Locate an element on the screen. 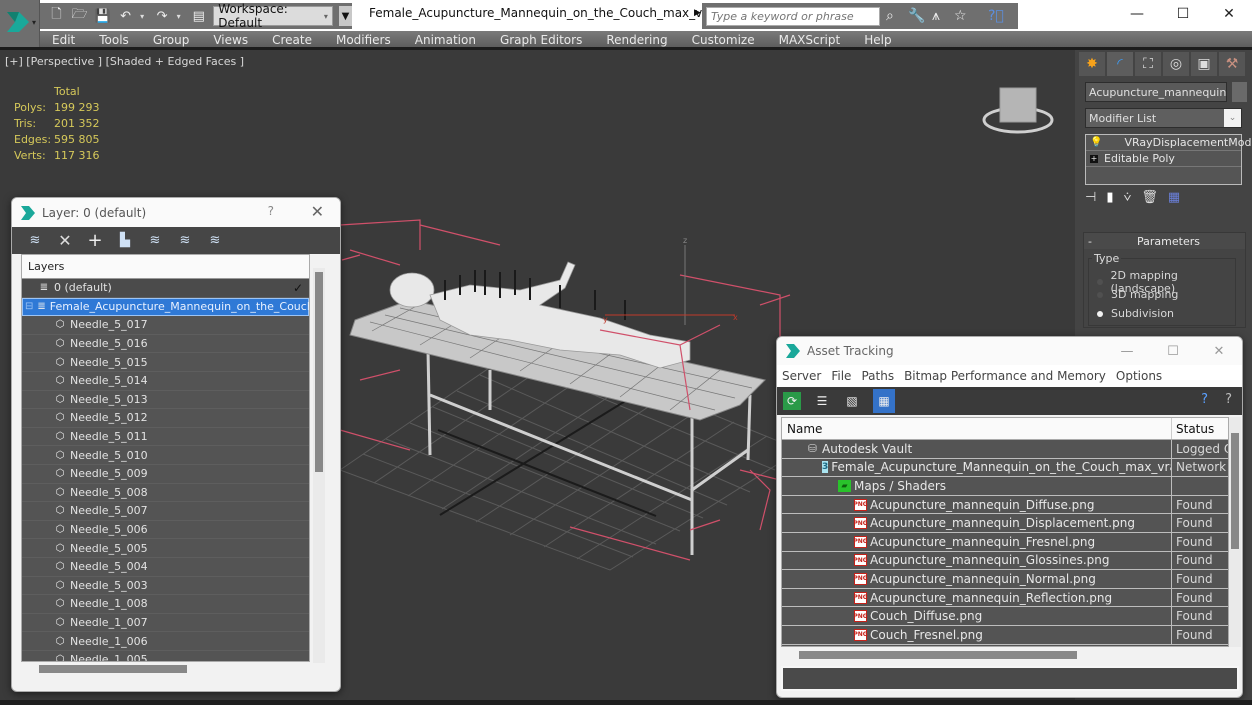 The width and height of the screenshot is (1252, 705). asset-row: ⛁ Autodesk Vault Logged O is located at coordinates (1005, 449).